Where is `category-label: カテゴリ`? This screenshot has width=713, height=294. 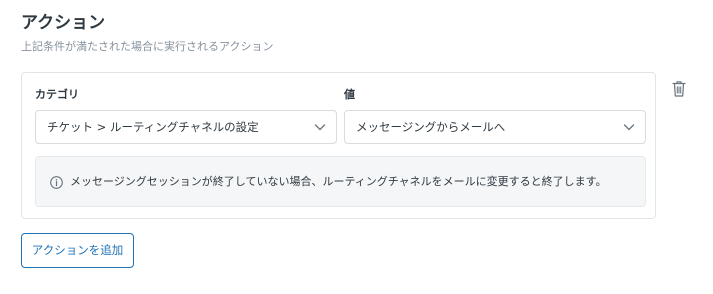
category-label: カテゴリ is located at coordinates (57, 94).